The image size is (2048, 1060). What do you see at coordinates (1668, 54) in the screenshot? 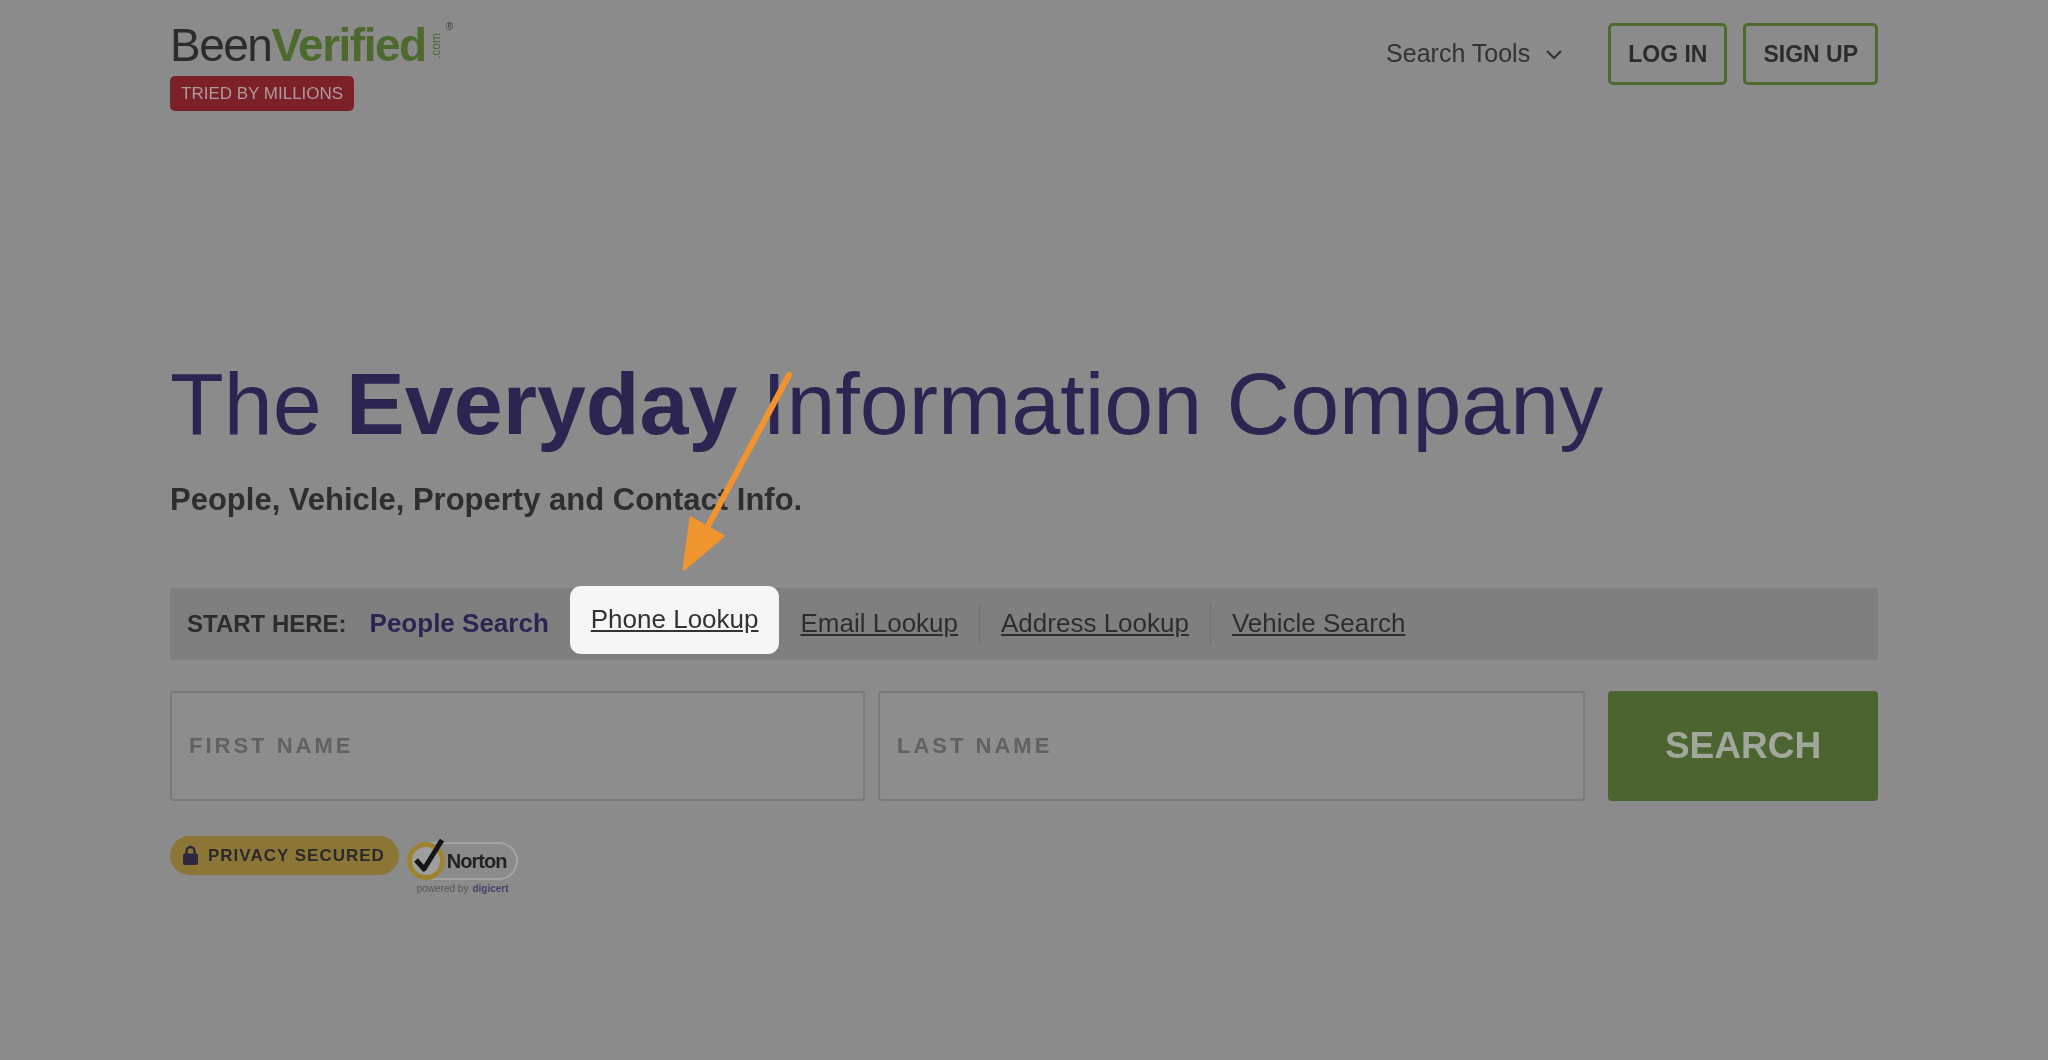
I see `login-button: LOG IN` at bounding box center [1668, 54].